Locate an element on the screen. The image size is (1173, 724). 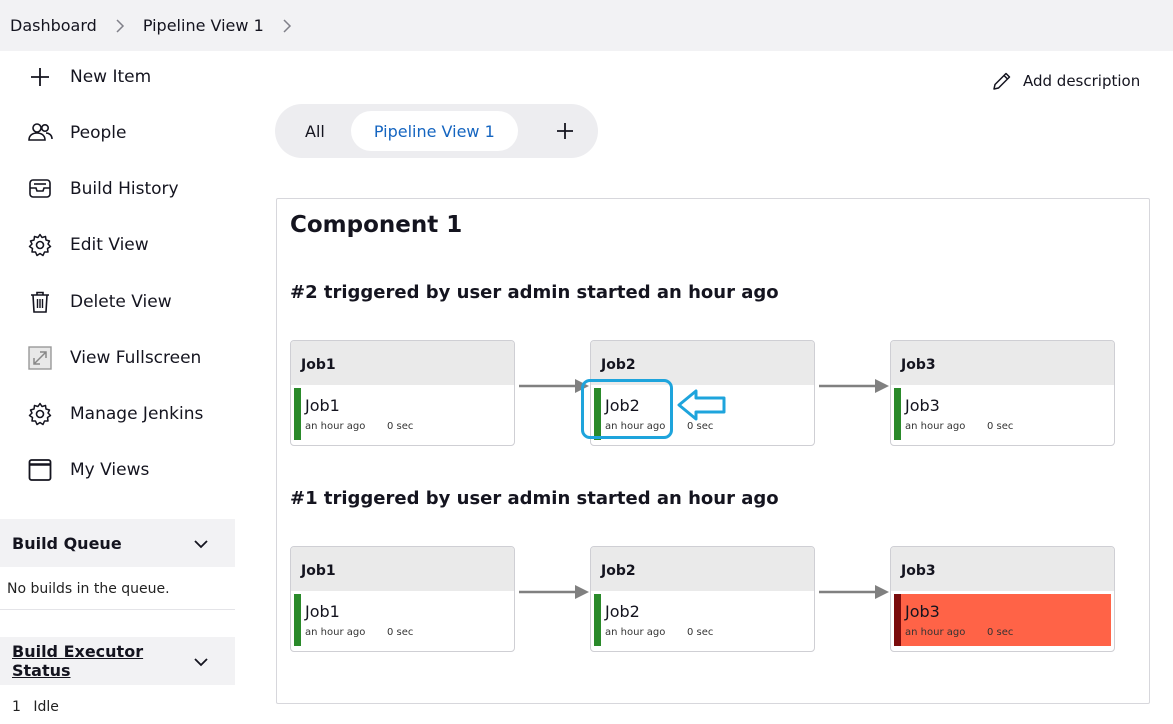
job-card: Job2 Job2 an hour ago 0 sec is located at coordinates (702, 599).